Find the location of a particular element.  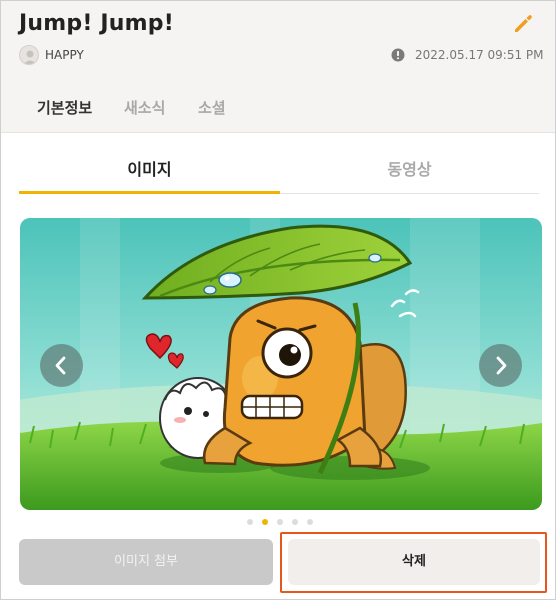

carousel-prev-button is located at coordinates (61, 365).